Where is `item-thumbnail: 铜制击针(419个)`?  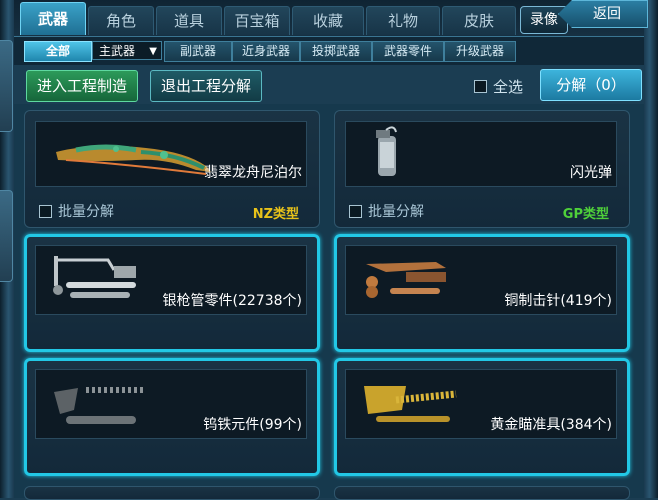
item-thumbnail: 铜制击针(419个) is located at coordinates (481, 280).